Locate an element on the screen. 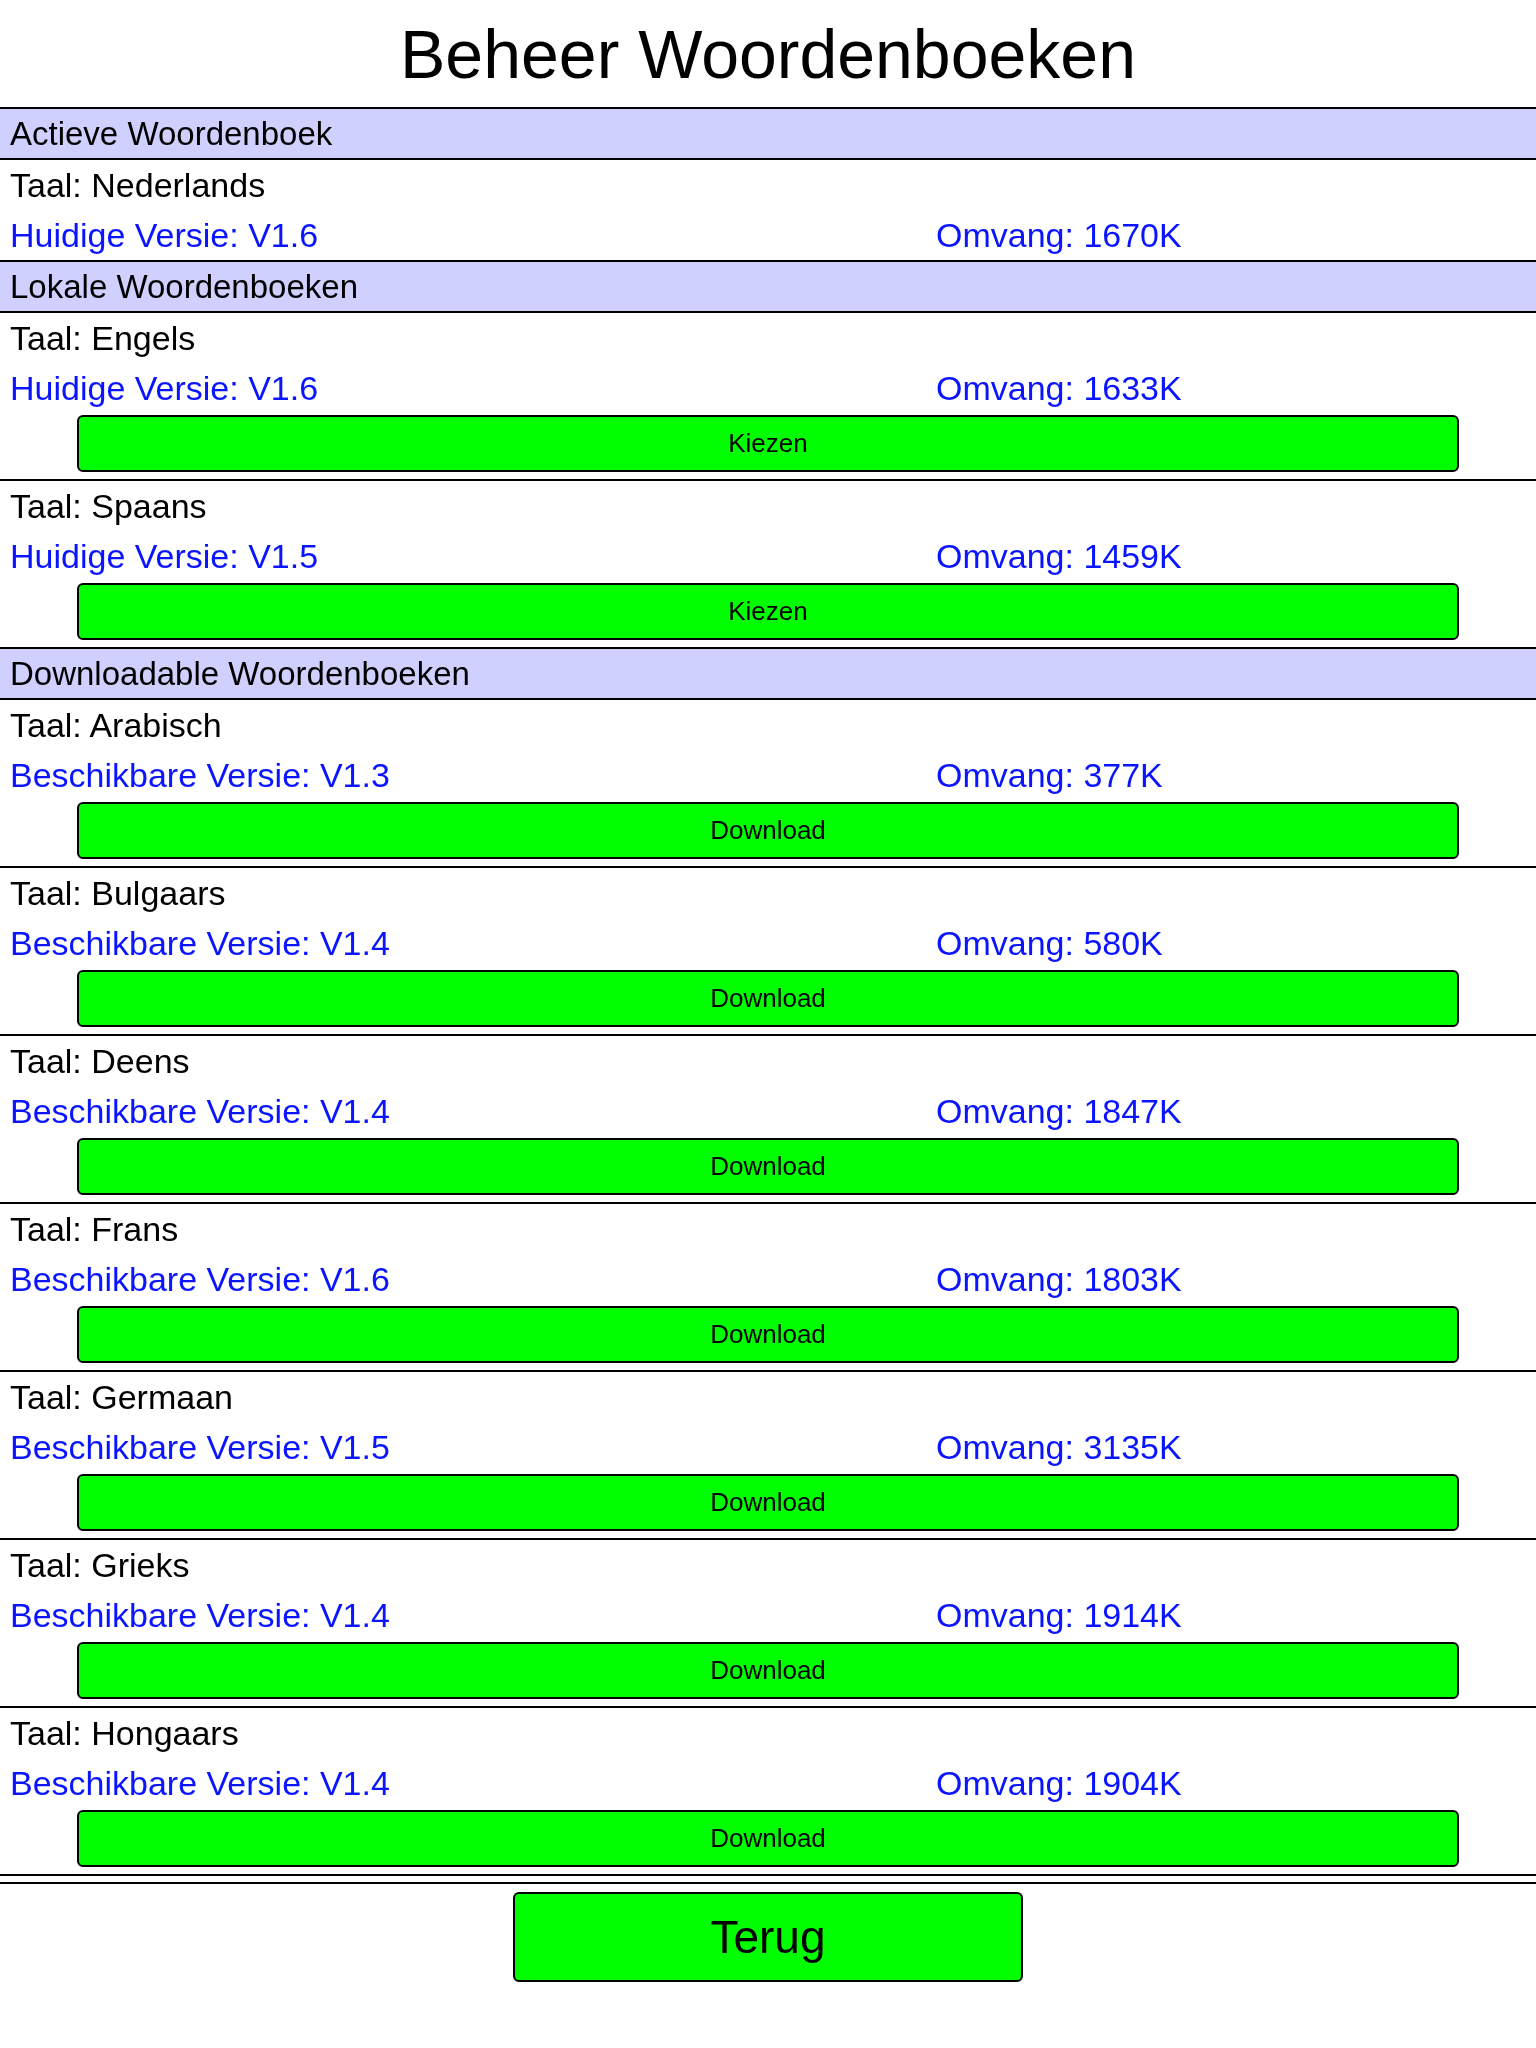 The image size is (1536, 2048). page-title: Beheer Woordenboeken is located at coordinates (768, 53).